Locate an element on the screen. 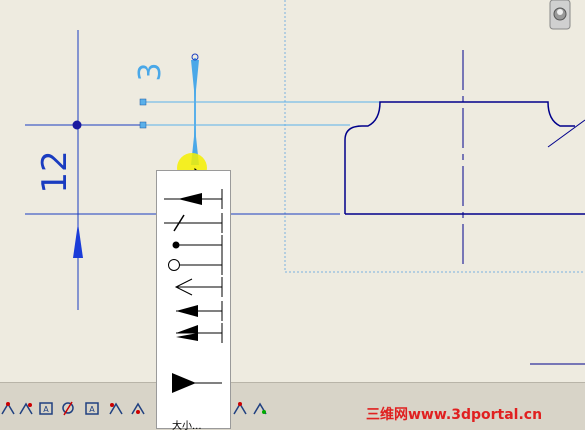 Image resolution: width=585 pixels, height=432 pixels. arrow-style-filled-arrow is located at coordinates (193, 199).